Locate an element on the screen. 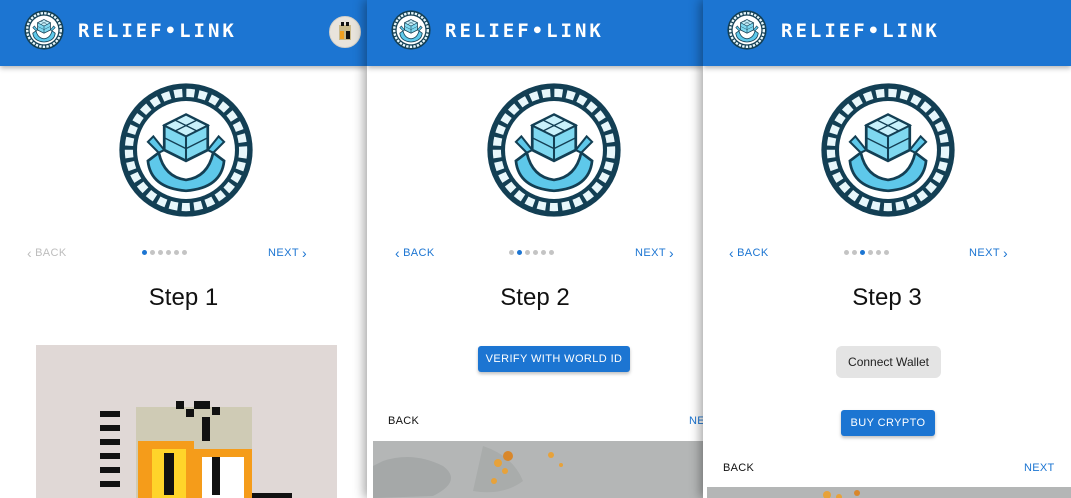 The width and height of the screenshot is (1071, 498). buy-crypto-button: BUY CRYPTO is located at coordinates (888, 423).